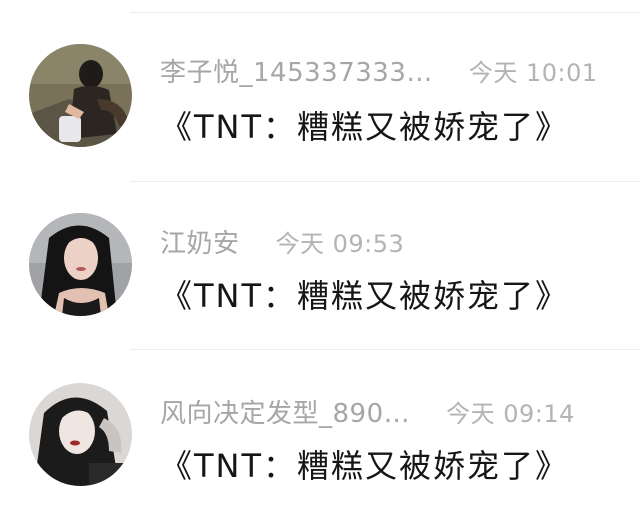 The height and width of the screenshot is (519, 640). I want to click on timestamp: 今天 09:53, so click(340, 243).